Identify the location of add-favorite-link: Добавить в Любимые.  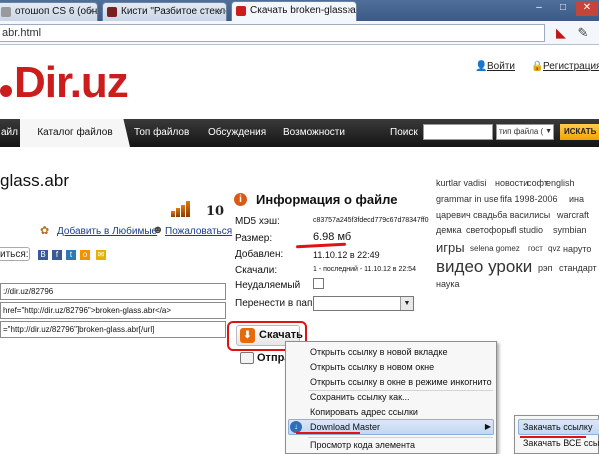
(107, 231).